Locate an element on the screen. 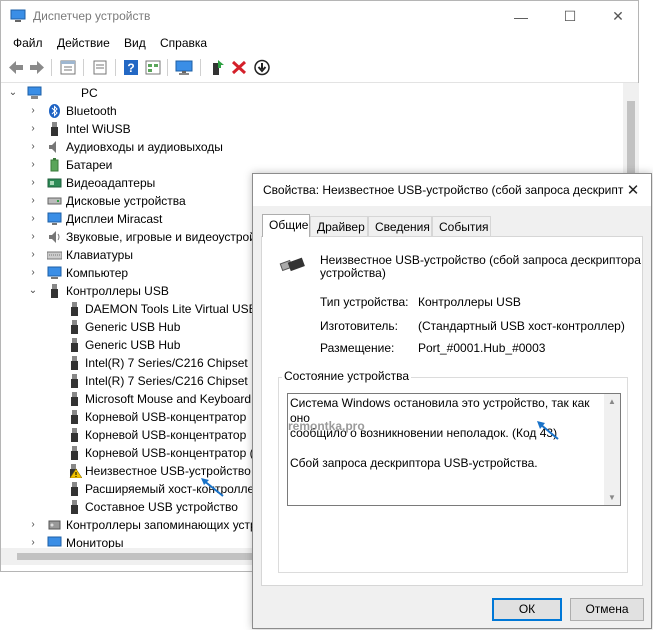  tree-category-label: Дисплеи Miracast is located at coordinates (114, 219).